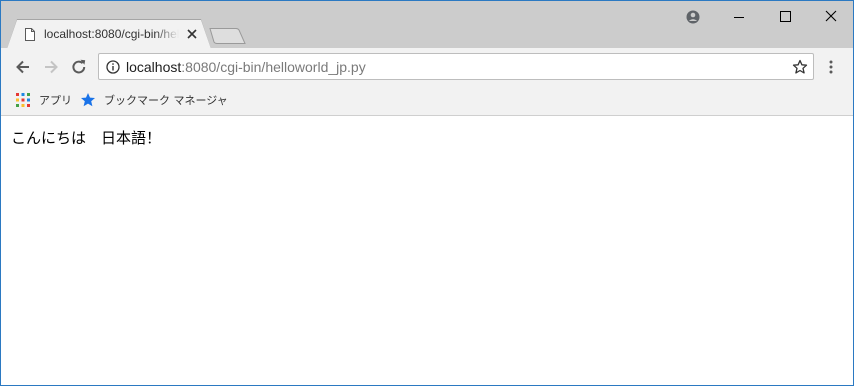 This screenshot has width=854, height=386. I want to click on maximize-button, so click(785, 17).